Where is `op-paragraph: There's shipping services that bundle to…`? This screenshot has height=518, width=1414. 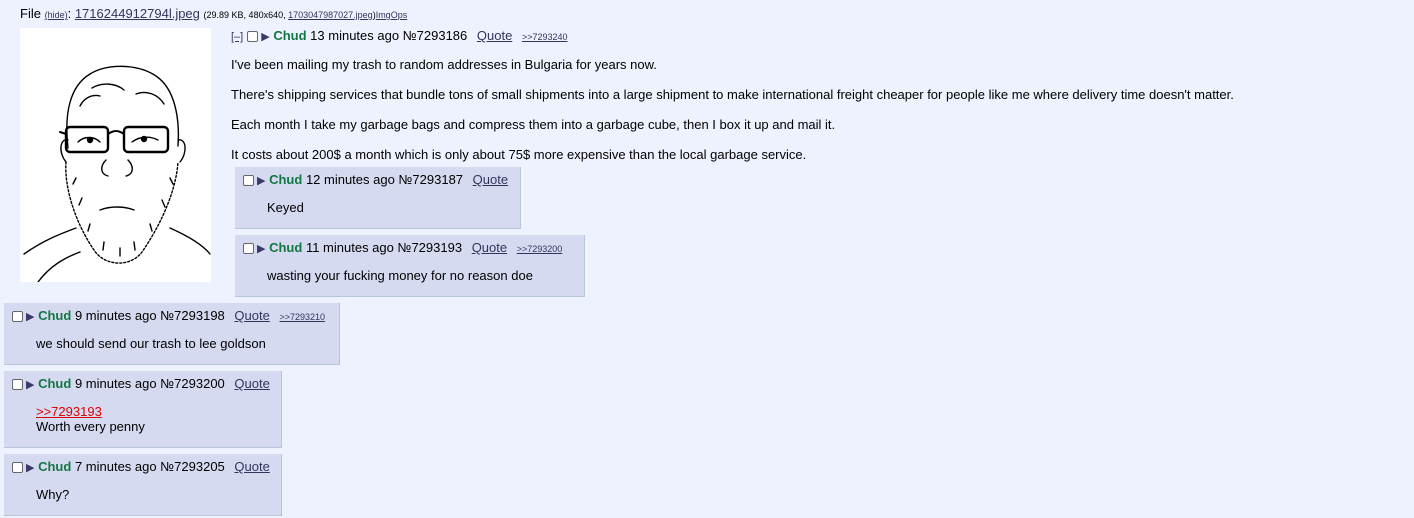
op-paragraph: There's shipping services that bundle to… is located at coordinates (732, 94).